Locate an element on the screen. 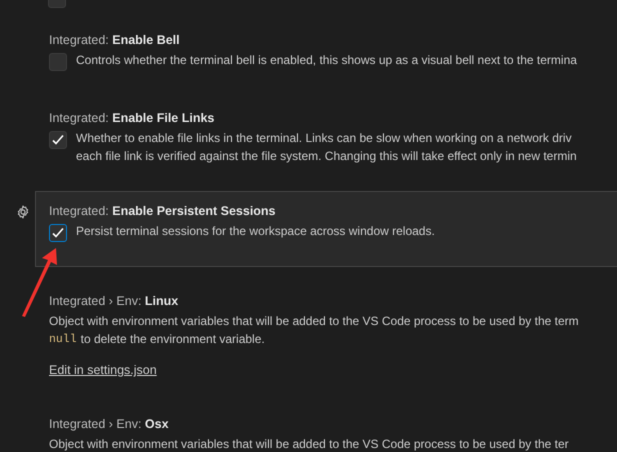 The image size is (617, 452). setting-description: Controls whether the terminal bell is enabled, this shows up as a visual bell next to the termina is located at coordinates (326, 60).